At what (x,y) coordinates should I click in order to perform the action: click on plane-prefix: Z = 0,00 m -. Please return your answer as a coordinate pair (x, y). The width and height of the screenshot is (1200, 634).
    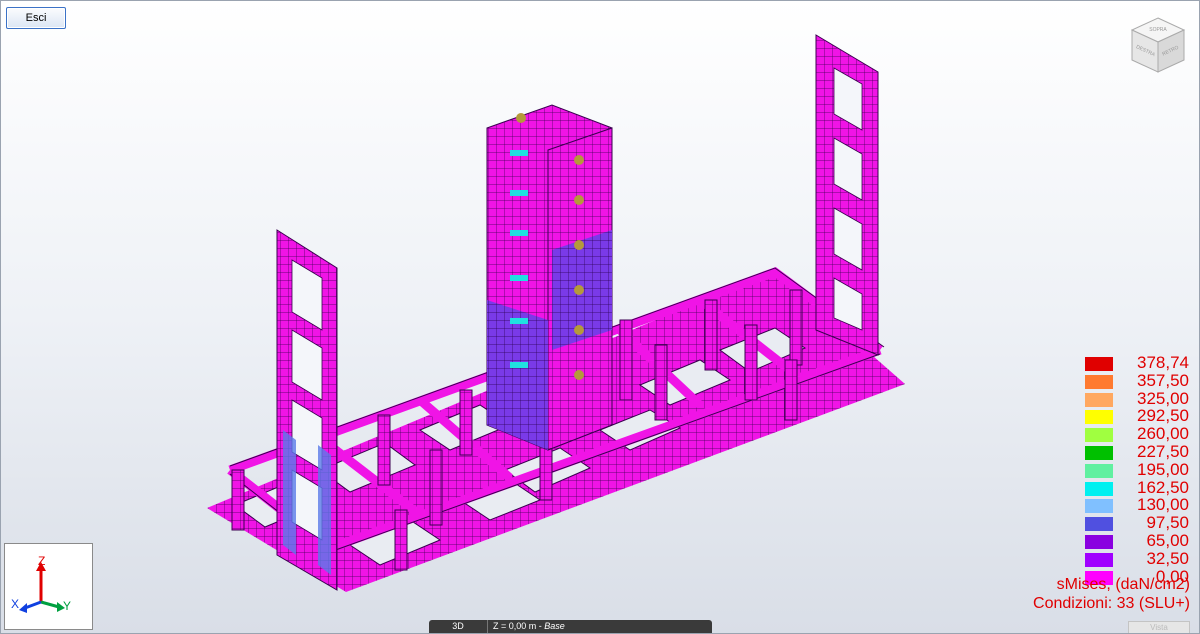
    Looking at the image, I should click on (519, 626).